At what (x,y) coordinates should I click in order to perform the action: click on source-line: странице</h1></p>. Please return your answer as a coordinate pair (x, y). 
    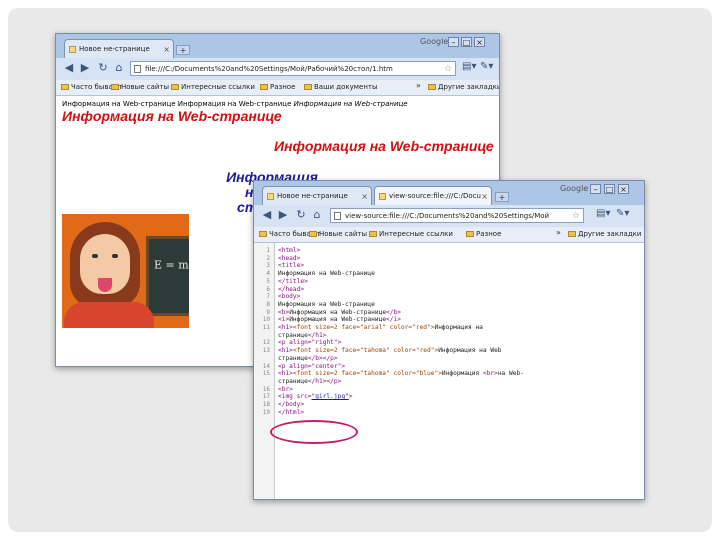
    Looking at the image, I should click on (309, 381).